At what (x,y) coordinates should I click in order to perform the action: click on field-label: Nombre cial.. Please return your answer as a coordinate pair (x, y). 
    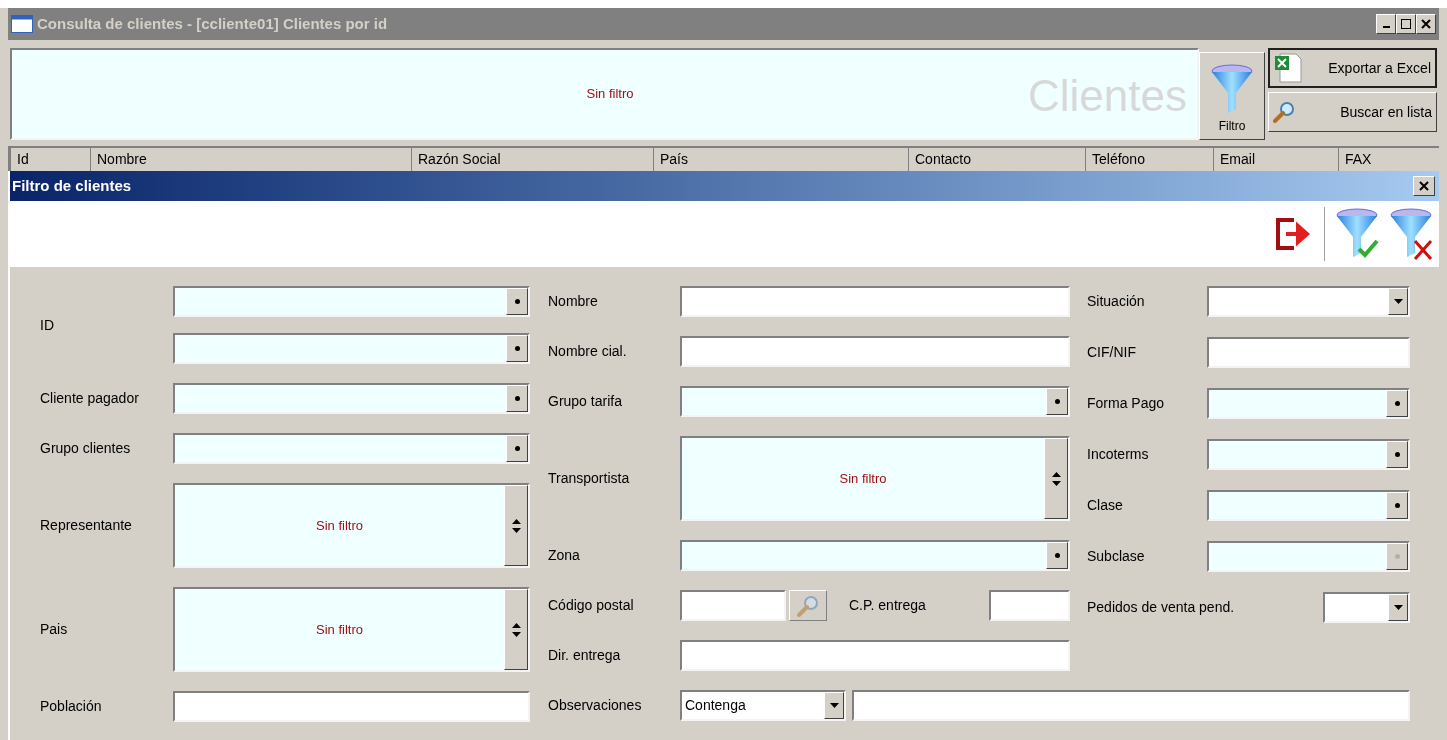
    Looking at the image, I should click on (588, 351).